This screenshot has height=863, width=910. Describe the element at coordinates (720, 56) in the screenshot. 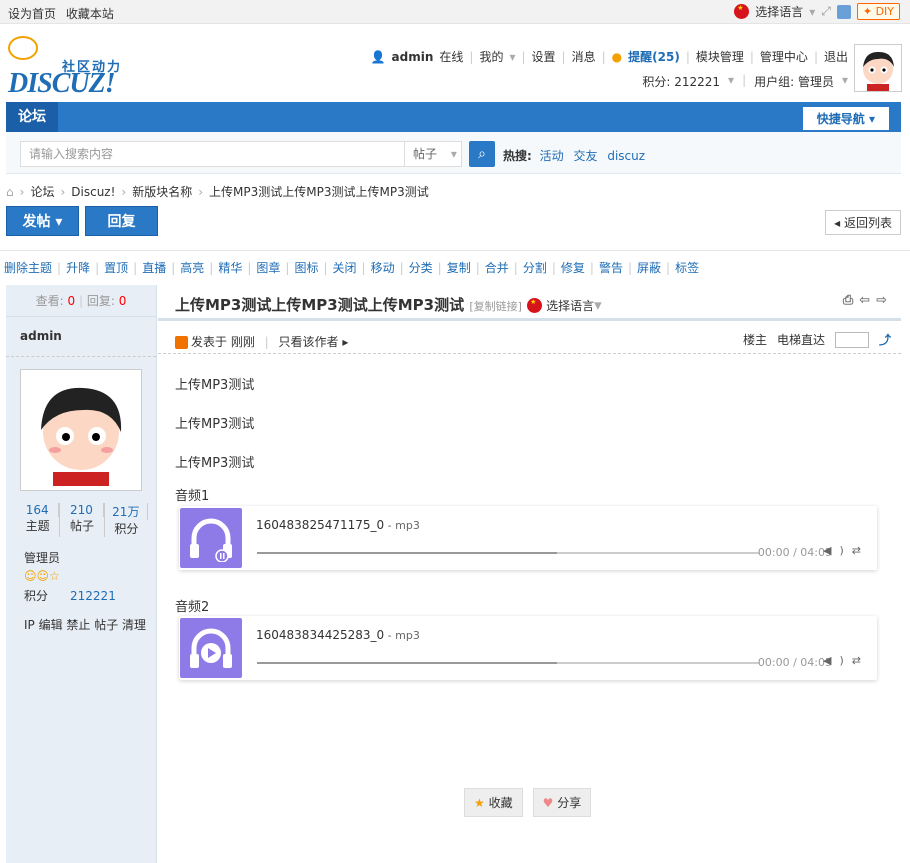

I see `module-manage-link: 模块管理` at that location.